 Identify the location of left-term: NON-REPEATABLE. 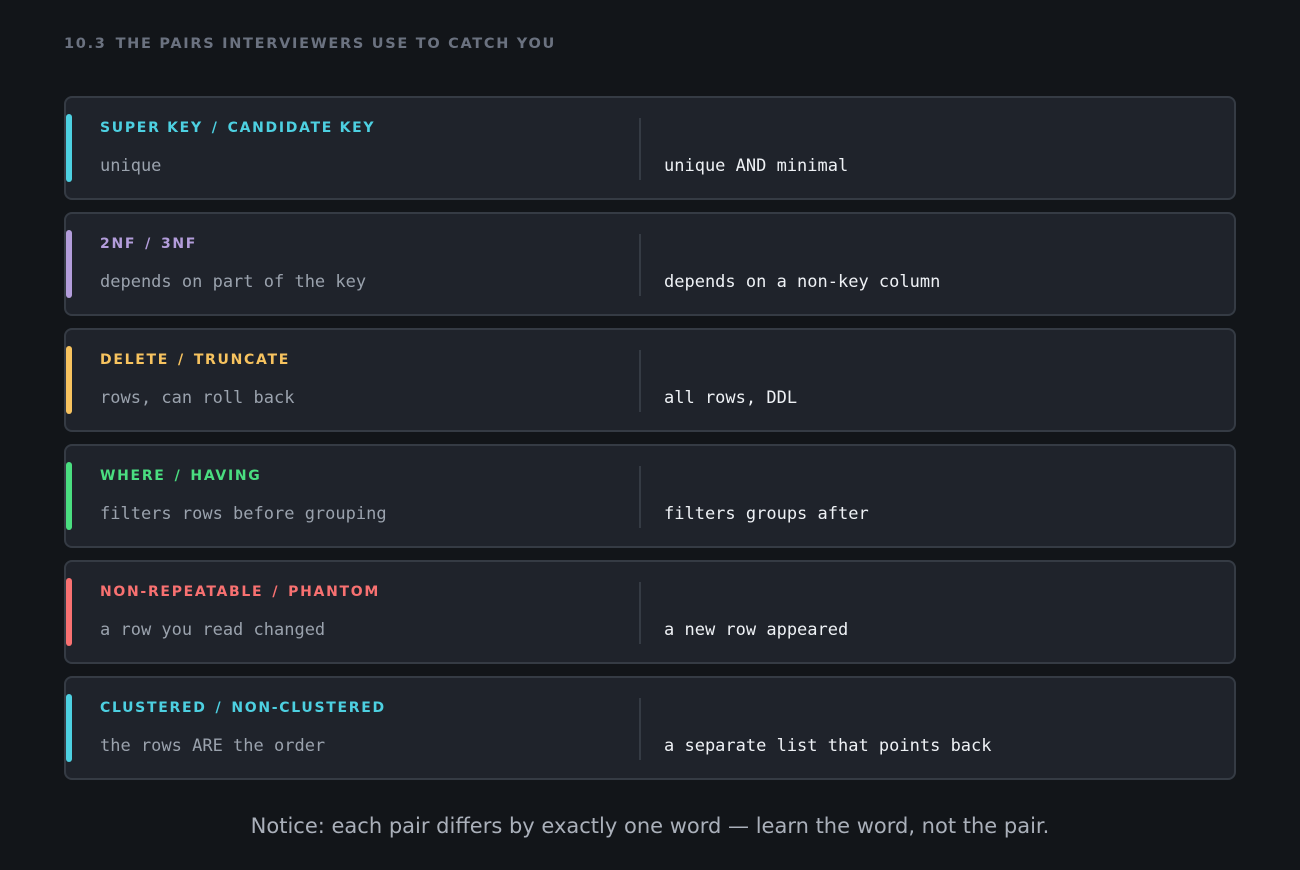
(182, 592).